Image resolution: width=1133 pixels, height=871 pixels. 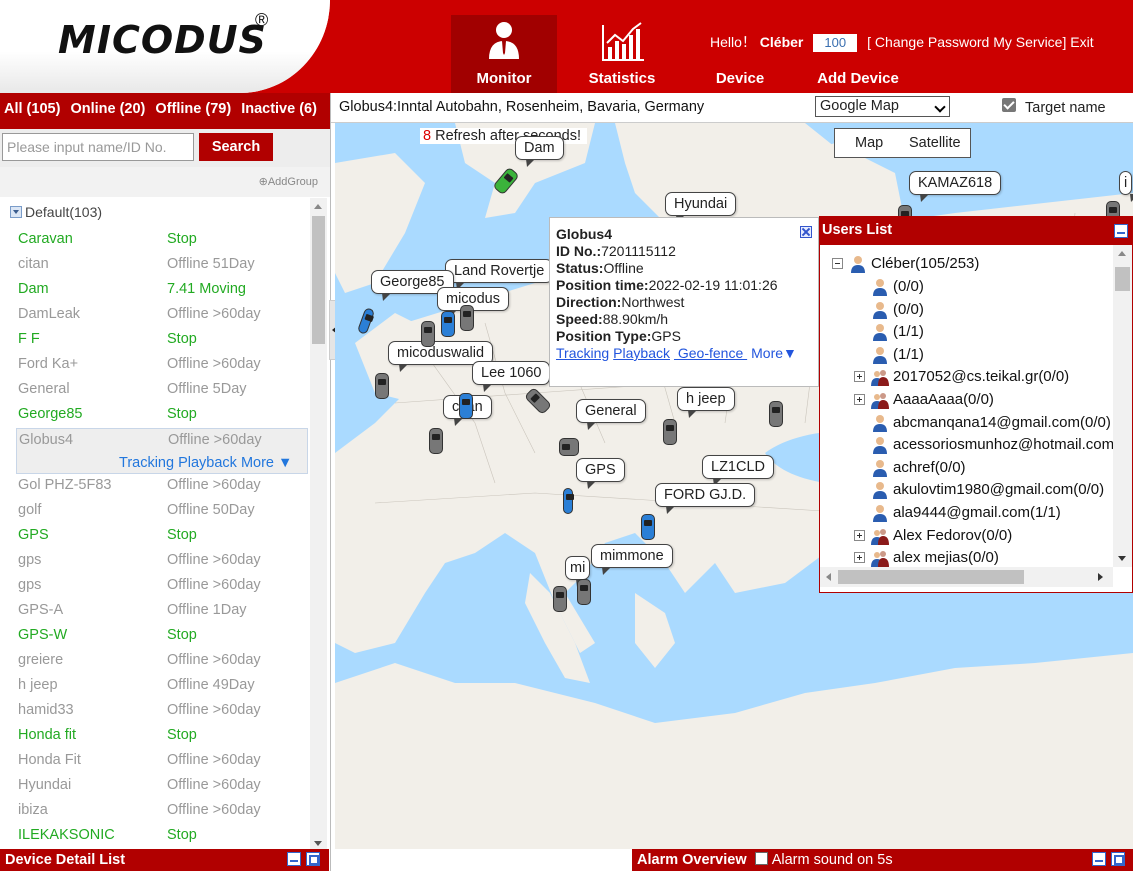 What do you see at coordinates (154, 536) in the screenshot?
I see `device-row: GPS Stop` at bounding box center [154, 536].